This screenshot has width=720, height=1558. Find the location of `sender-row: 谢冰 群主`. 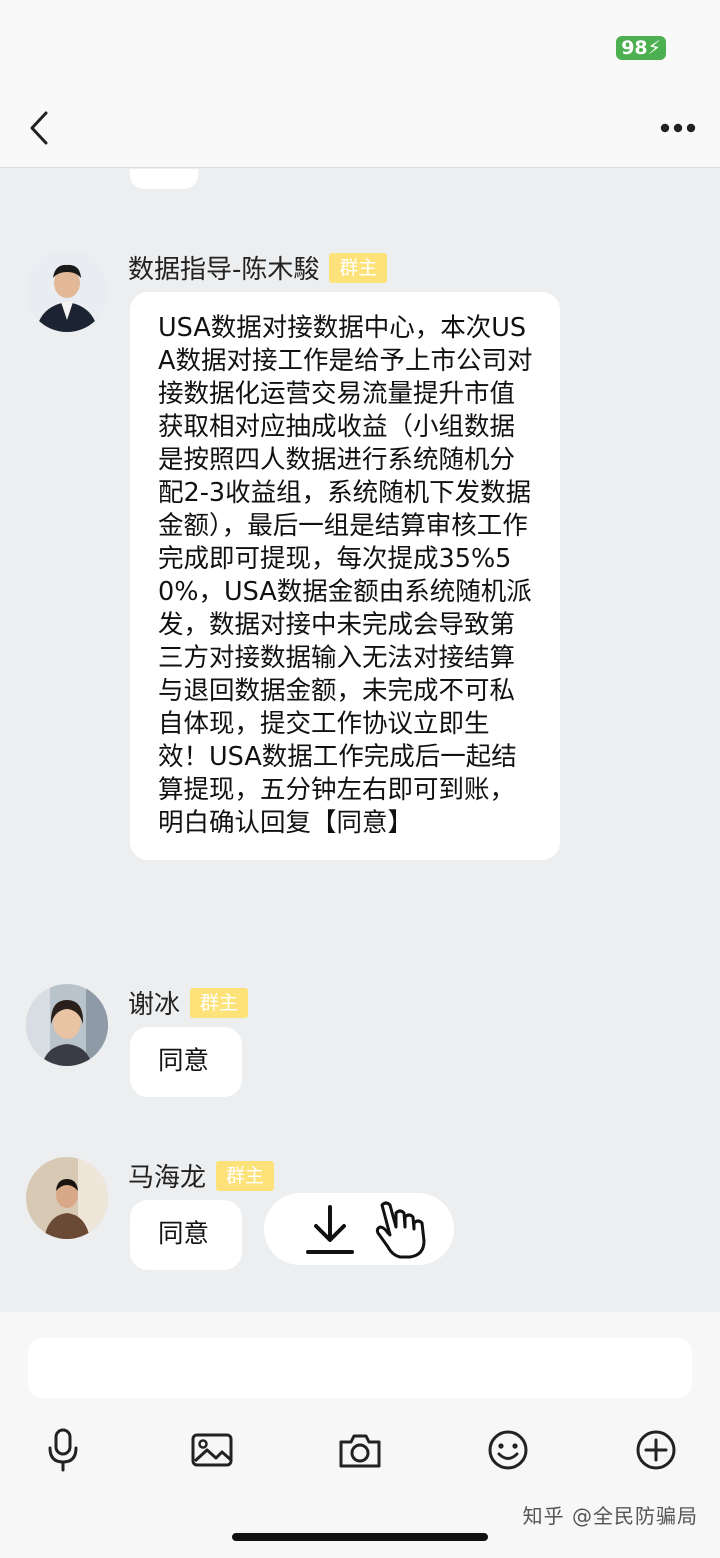

sender-row: 谢冰 群主 is located at coordinates (188, 1002).